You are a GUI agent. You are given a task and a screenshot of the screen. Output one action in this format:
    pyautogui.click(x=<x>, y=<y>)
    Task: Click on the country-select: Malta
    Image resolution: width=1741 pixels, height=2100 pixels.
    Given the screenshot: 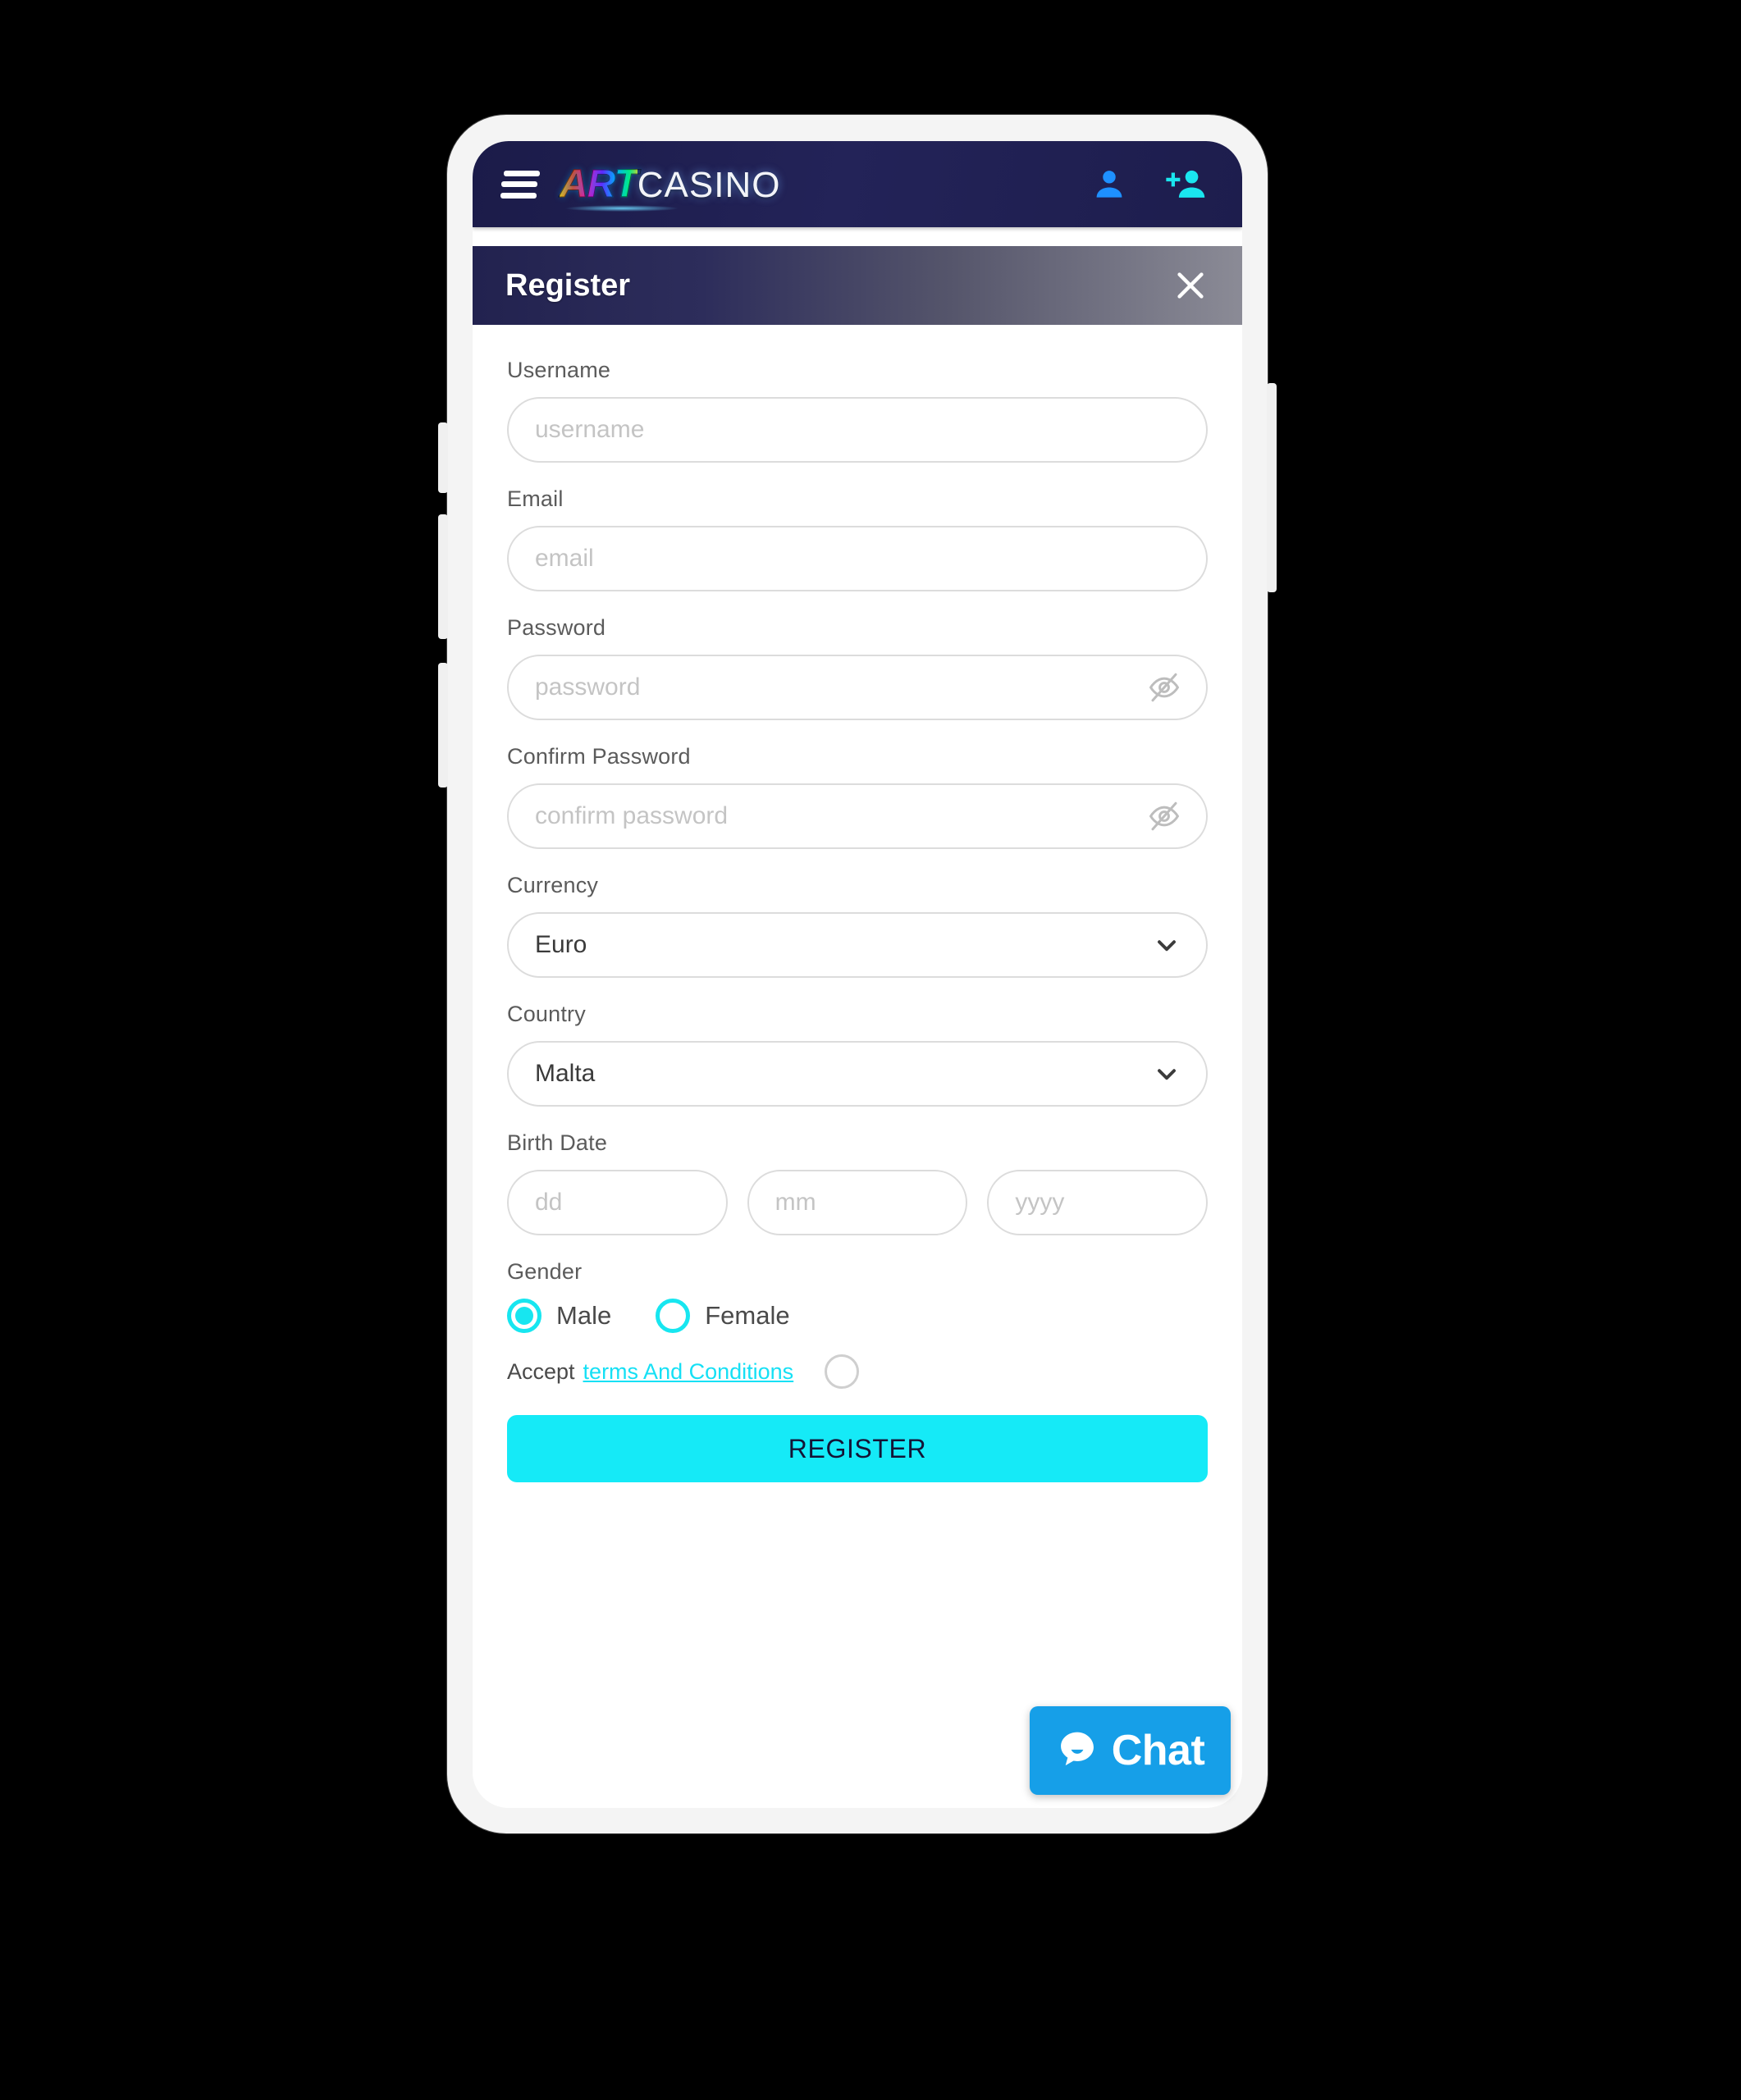 What is the action you would take?
    pyautogui.click(x=858, y=1074)
    